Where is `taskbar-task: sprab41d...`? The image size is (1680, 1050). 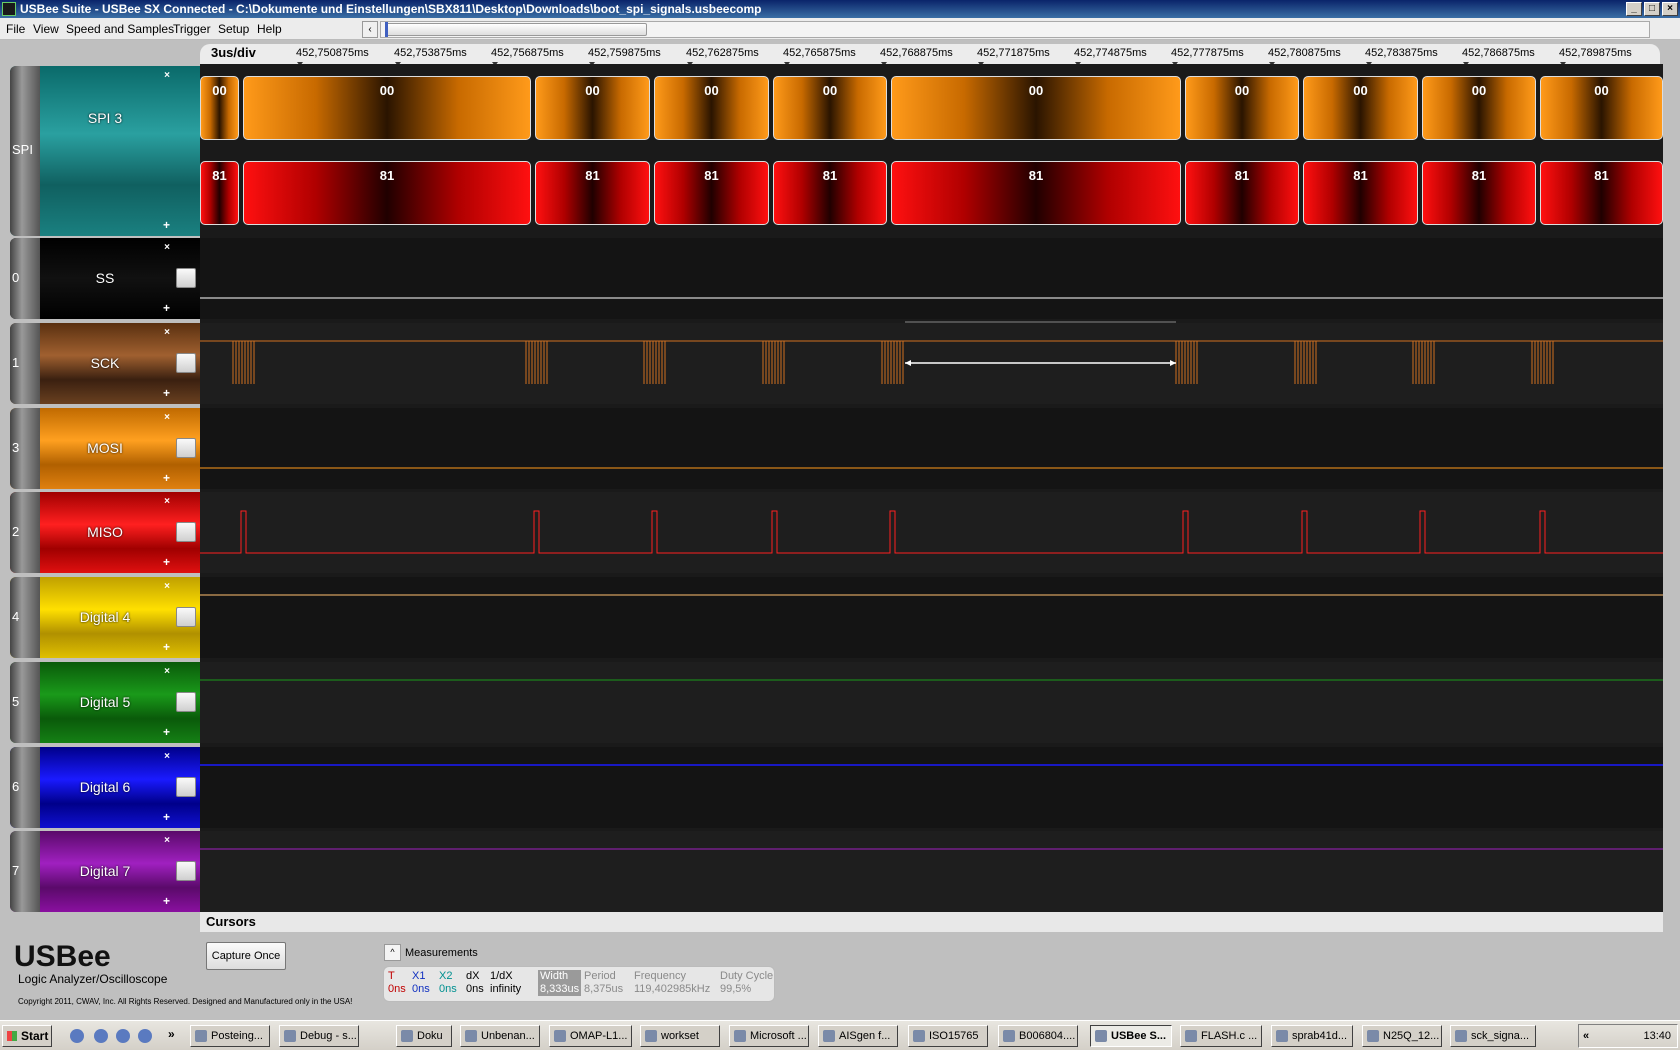
taskbar-task: sprab41d... is located at coordinates (1312, 1036).